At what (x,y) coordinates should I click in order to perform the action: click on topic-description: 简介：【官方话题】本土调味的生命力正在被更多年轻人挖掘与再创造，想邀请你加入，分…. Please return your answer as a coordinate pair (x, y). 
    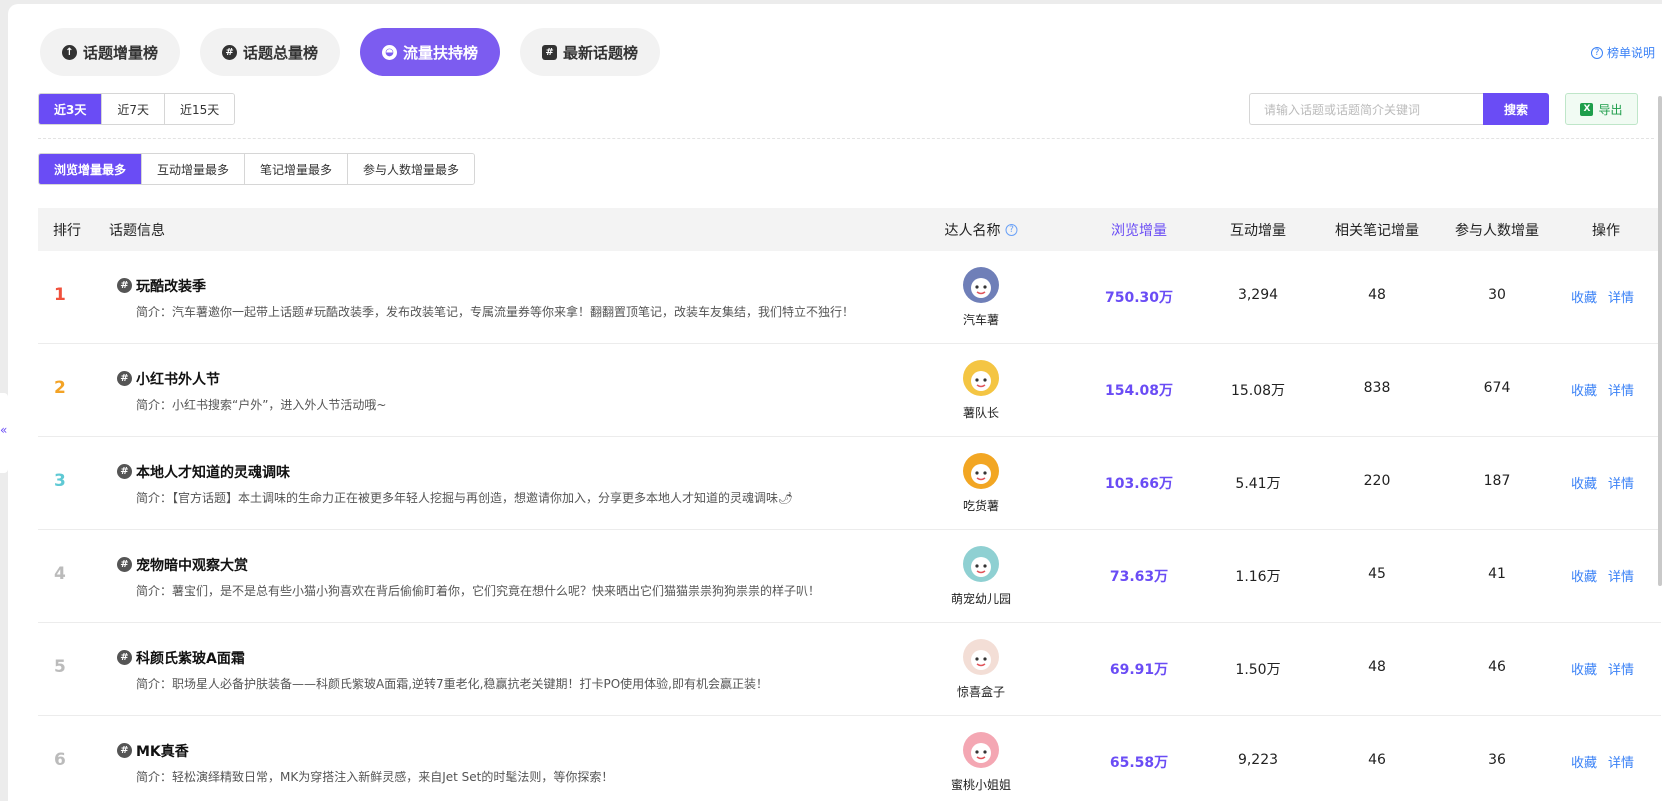
    Looking at the image, I should click on (465, 498).